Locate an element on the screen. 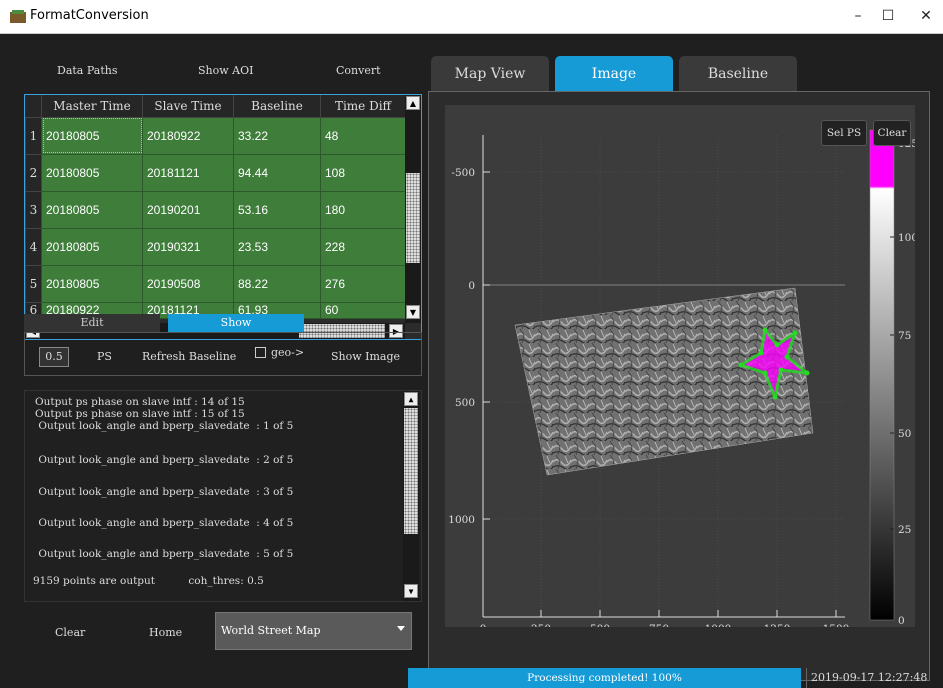  tab-edit: Edit is located at coordinates (92, 323).